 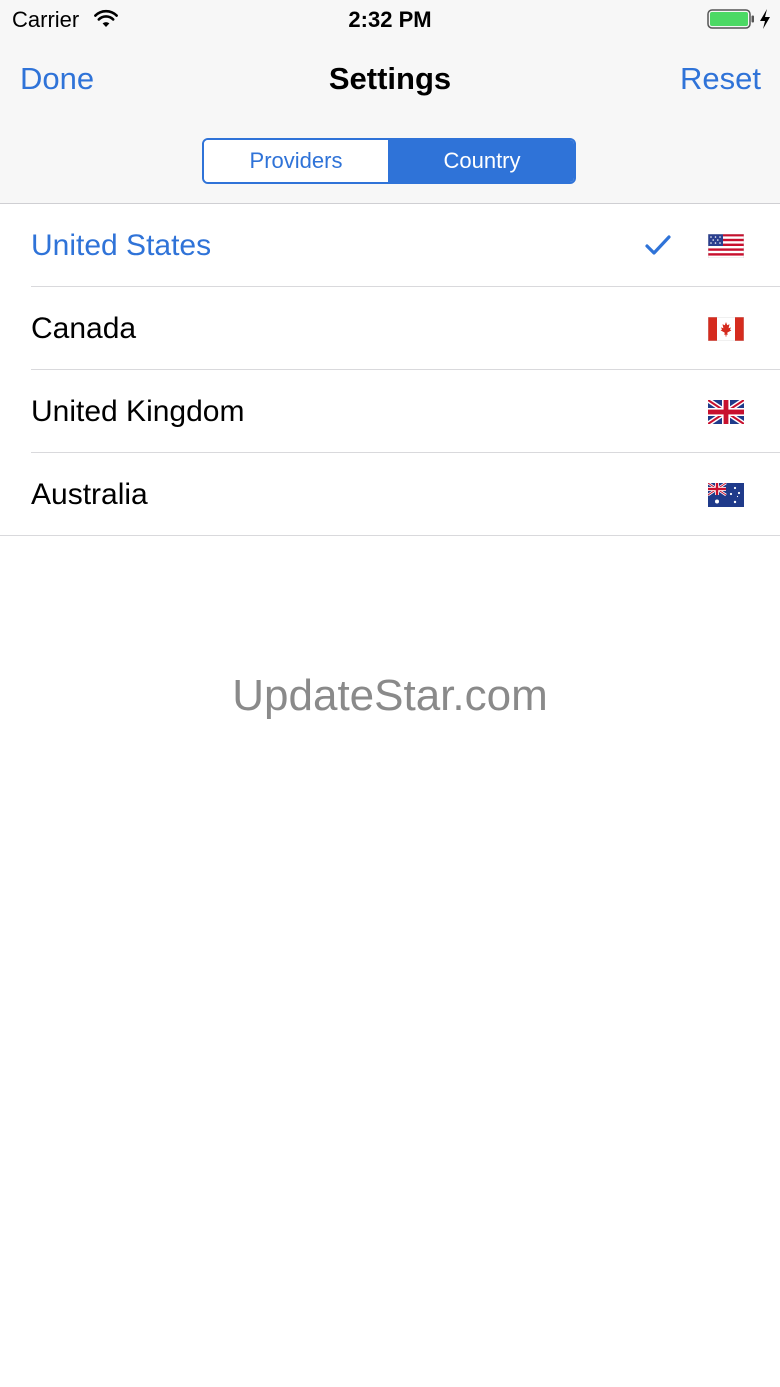 I want to click on segment-providers: Providers, so click(x=297, y=161).